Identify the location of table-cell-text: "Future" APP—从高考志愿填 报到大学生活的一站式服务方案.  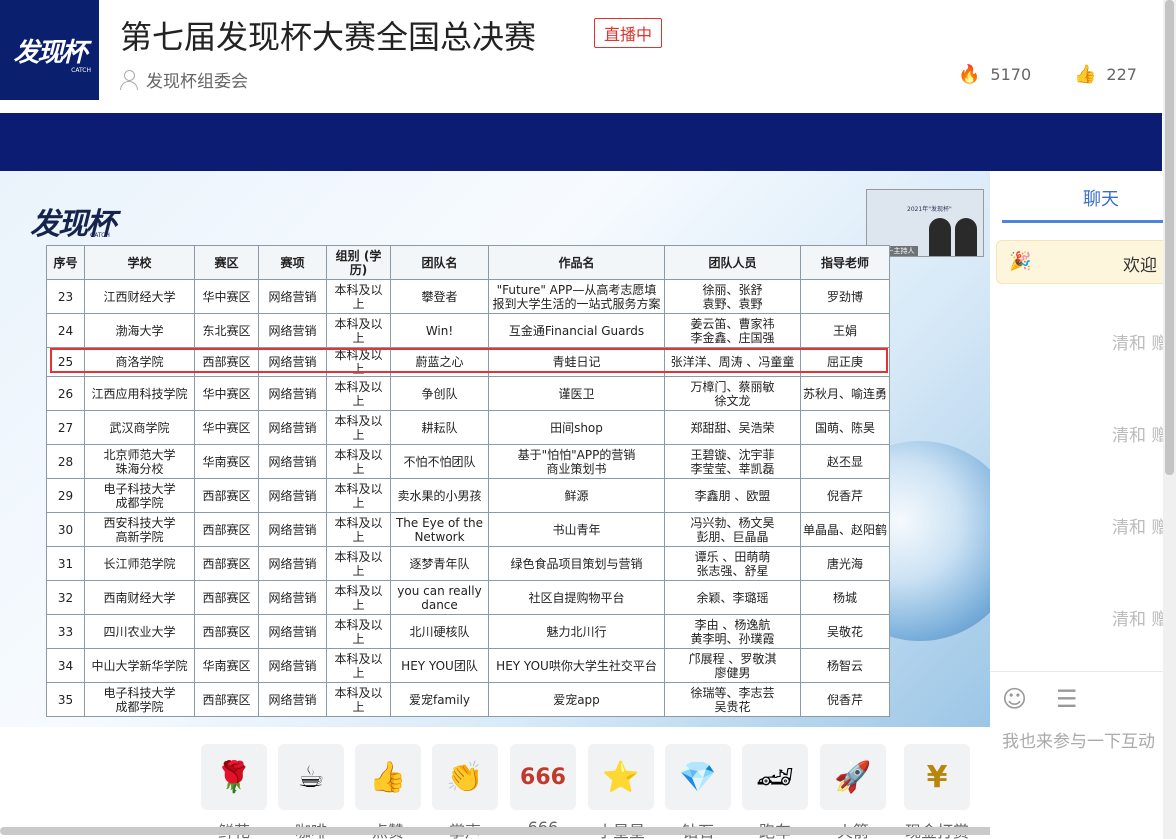
(576, 296).